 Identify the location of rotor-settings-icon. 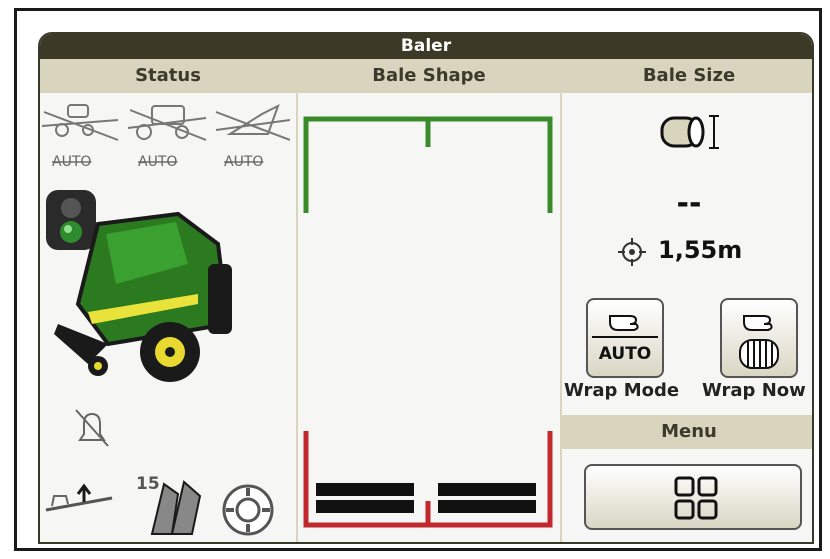
(248, 510).